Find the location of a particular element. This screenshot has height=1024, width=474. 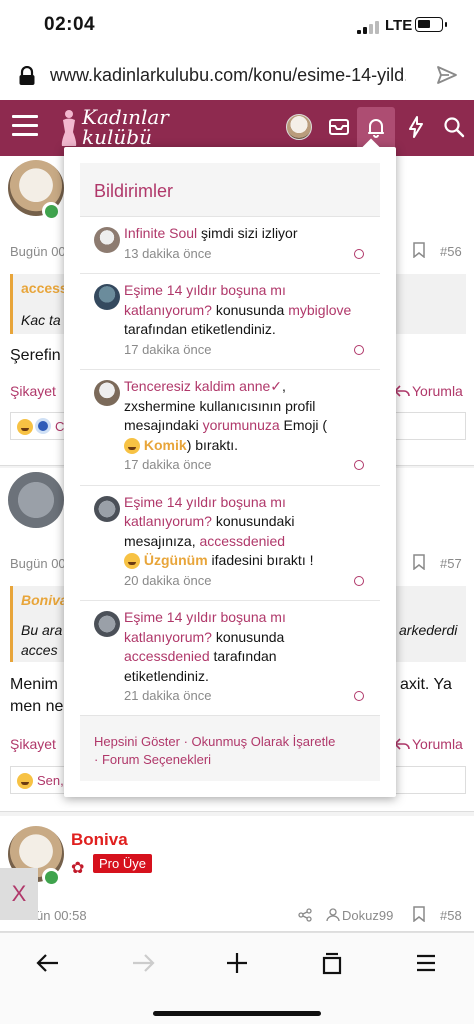

notification-static-text: şimdi sizi izliyor is located at coordinates (247, 233).